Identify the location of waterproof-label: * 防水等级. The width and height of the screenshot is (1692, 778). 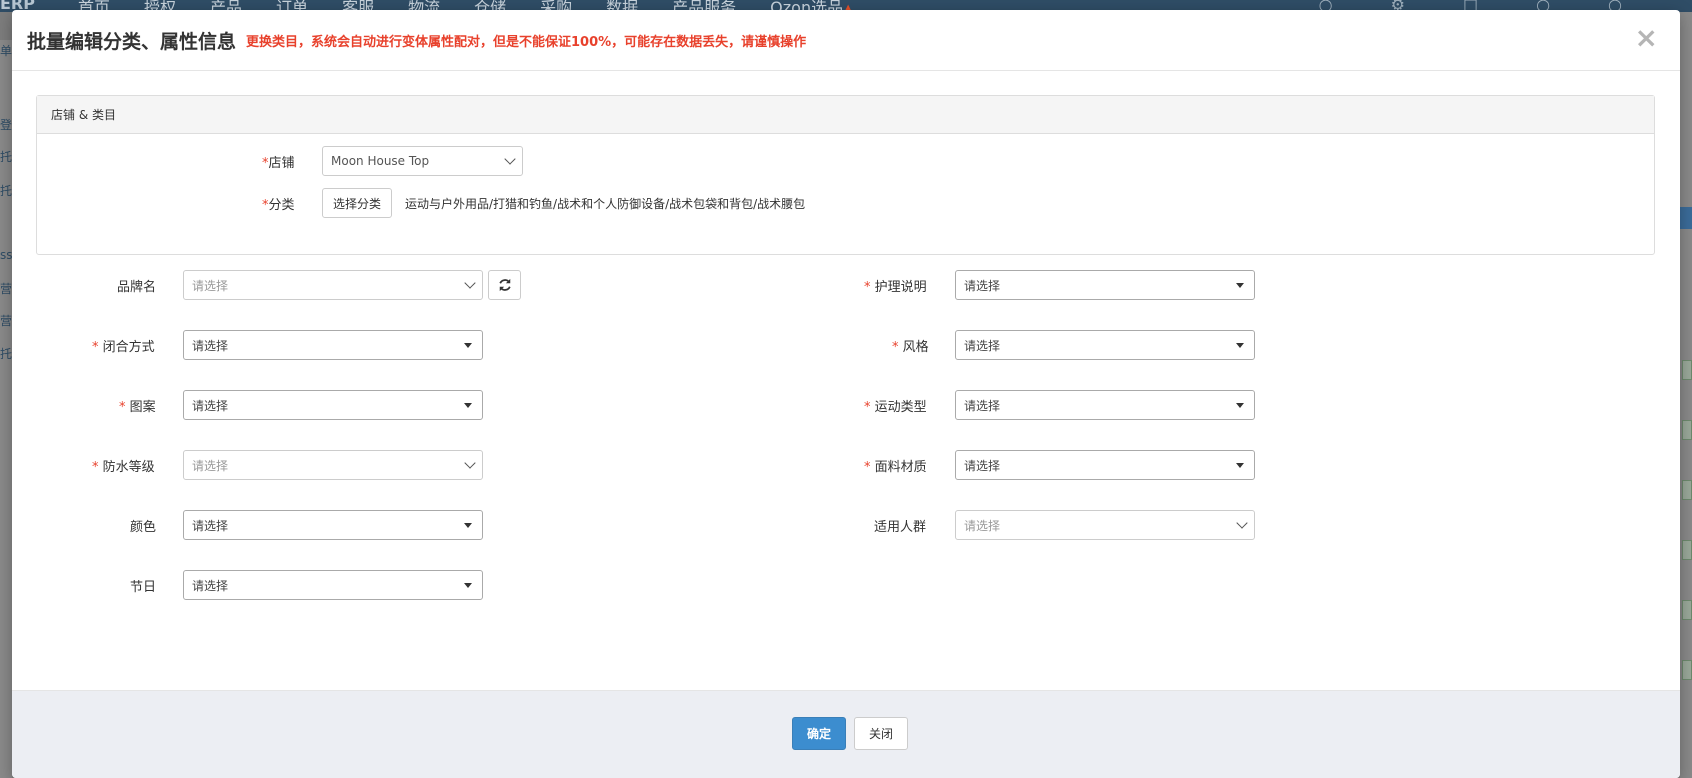
(123, 467).